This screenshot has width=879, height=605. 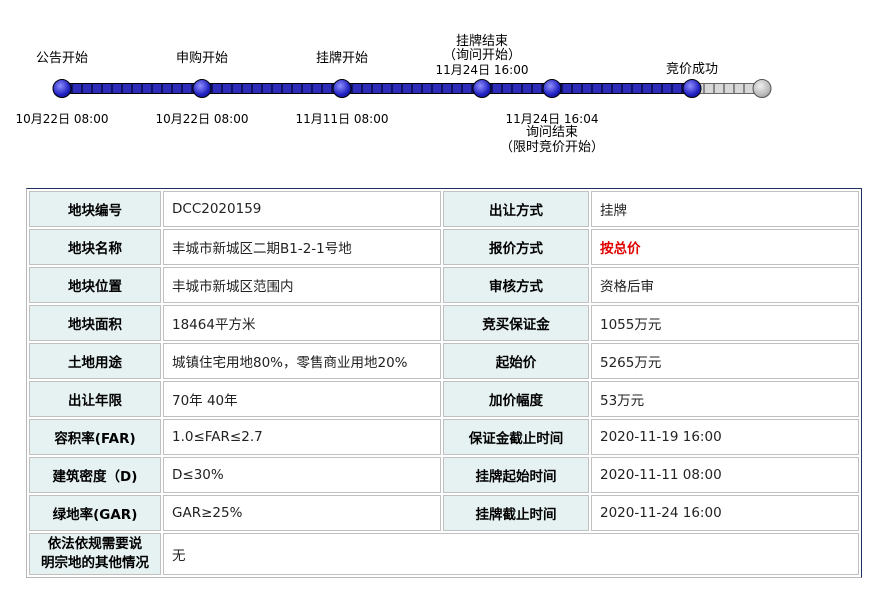 I want to click on step-date: 11月24日 16:00, so click(x=482, y=70).